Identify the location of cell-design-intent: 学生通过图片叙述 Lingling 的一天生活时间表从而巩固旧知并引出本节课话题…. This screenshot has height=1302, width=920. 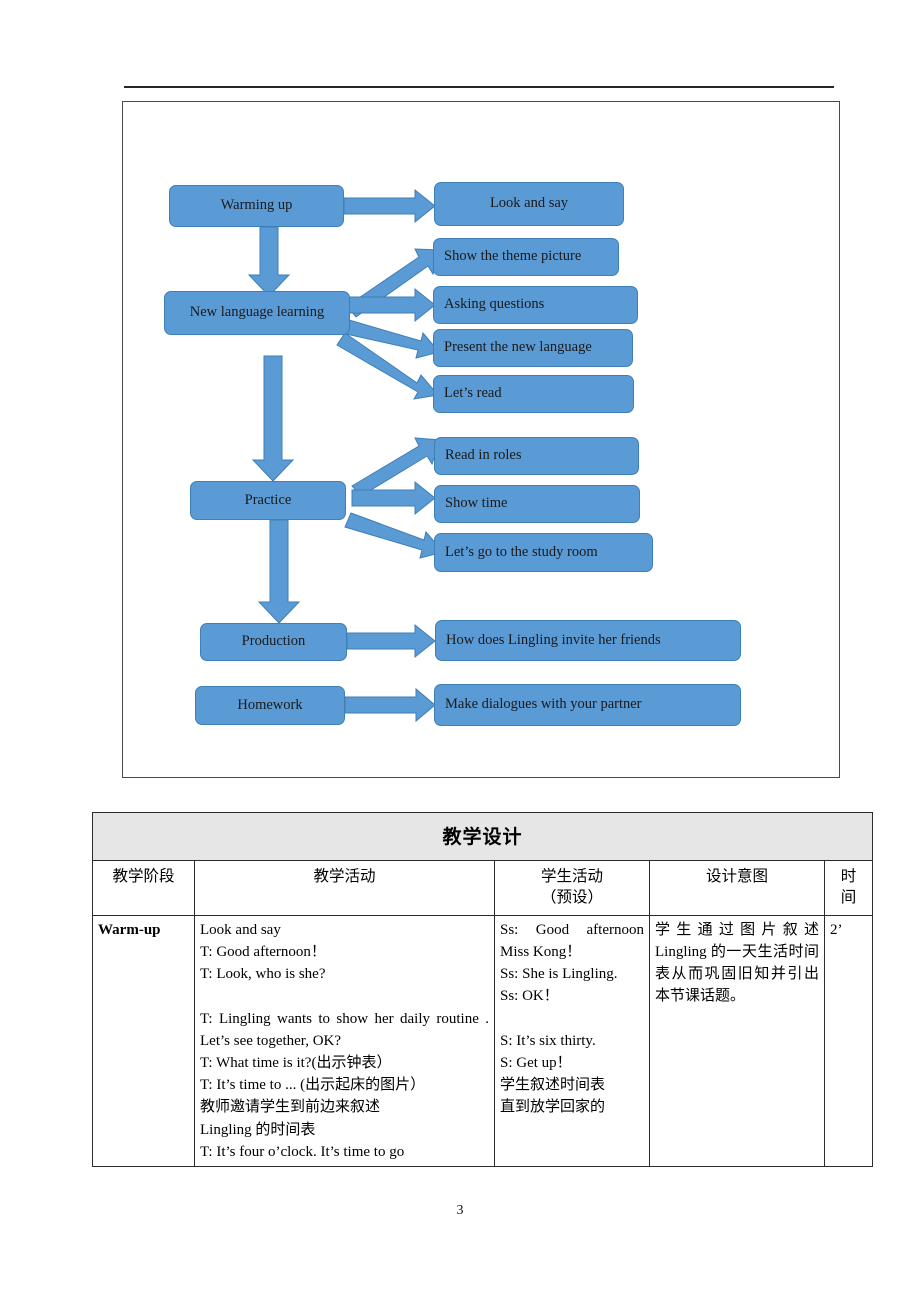
(737, 1040).